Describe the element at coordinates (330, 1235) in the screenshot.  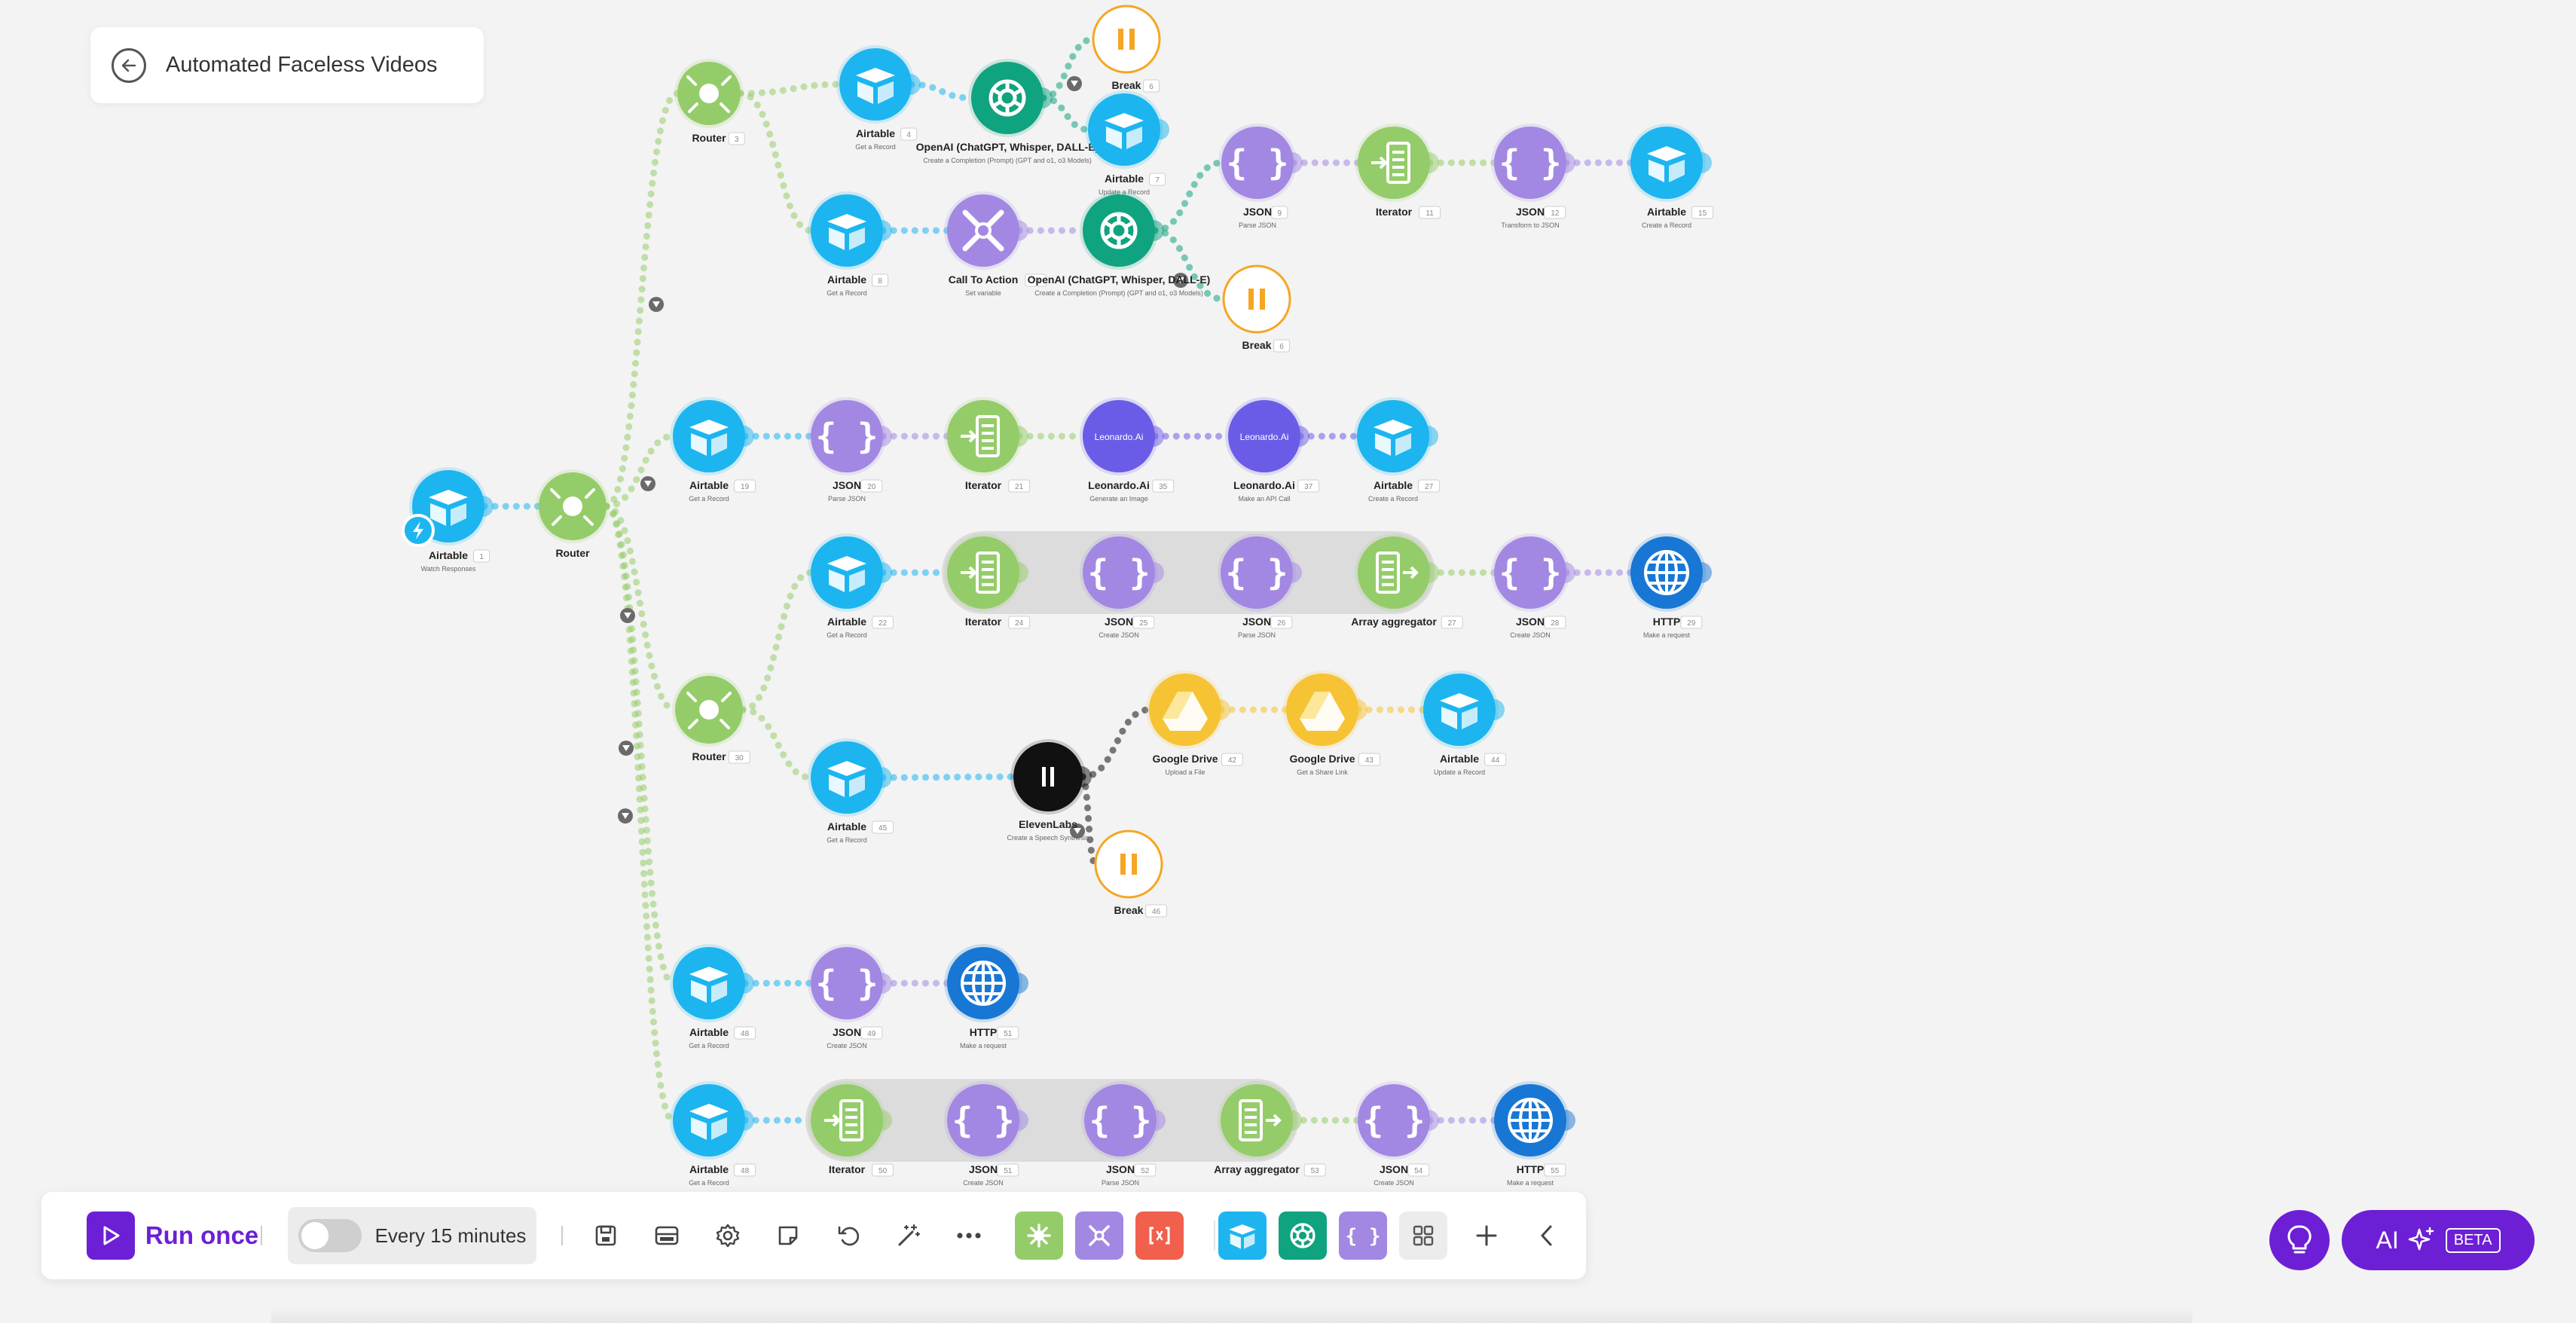
I see `schedule-toggle` at that location.